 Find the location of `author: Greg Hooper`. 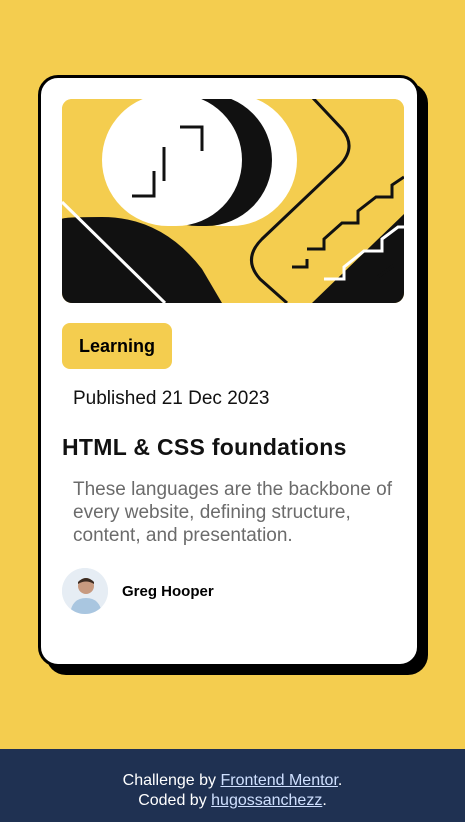

author: Greg Hooper is located at coordinates (138, 591).